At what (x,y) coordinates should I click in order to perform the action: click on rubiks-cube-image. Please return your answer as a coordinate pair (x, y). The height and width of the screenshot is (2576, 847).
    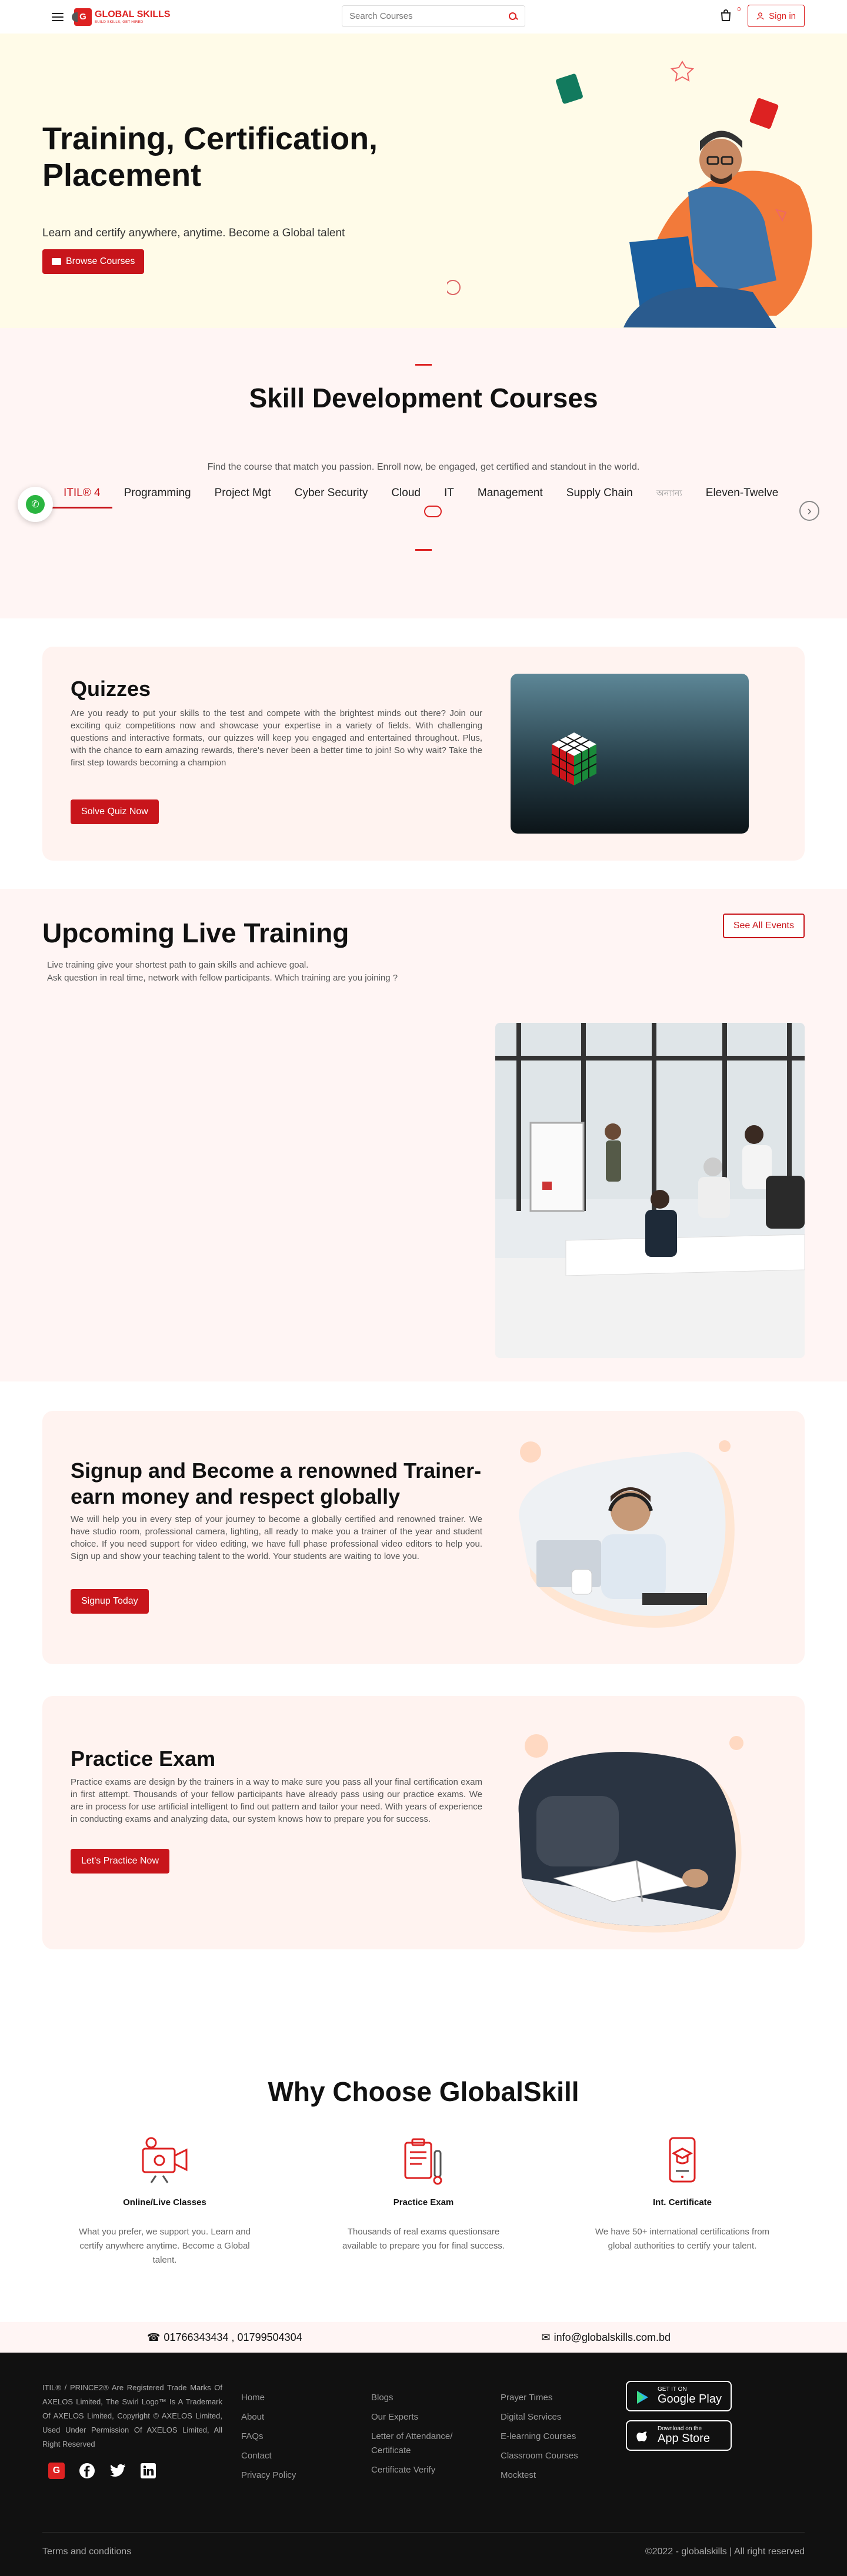
    Looking at the image, I should click on (630, 754).